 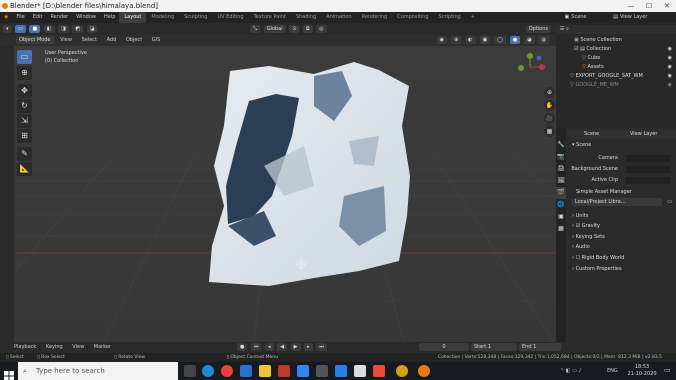 What do you see at coordinates (538, 29) in the screenshot?
I see `options-button: Options` at bounding box center [538, 29].